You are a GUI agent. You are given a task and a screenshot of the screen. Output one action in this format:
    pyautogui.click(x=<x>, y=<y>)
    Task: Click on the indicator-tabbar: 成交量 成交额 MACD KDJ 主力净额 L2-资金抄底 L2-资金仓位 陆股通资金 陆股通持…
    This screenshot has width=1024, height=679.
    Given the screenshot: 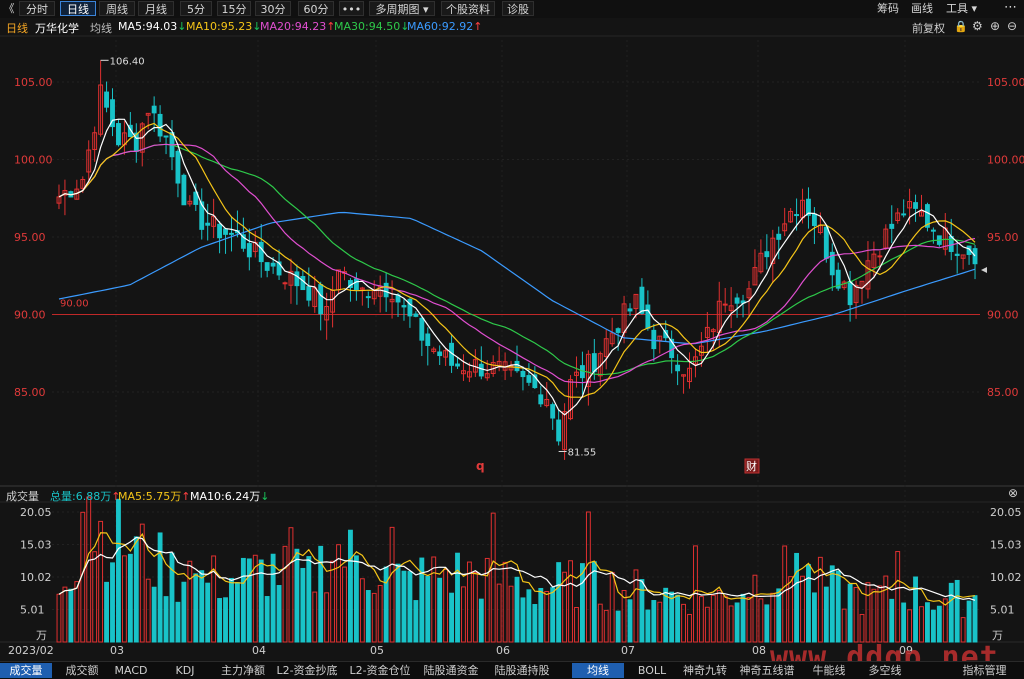 What is the action you would take?
    pyautogui.click(x=512, y=670)
    